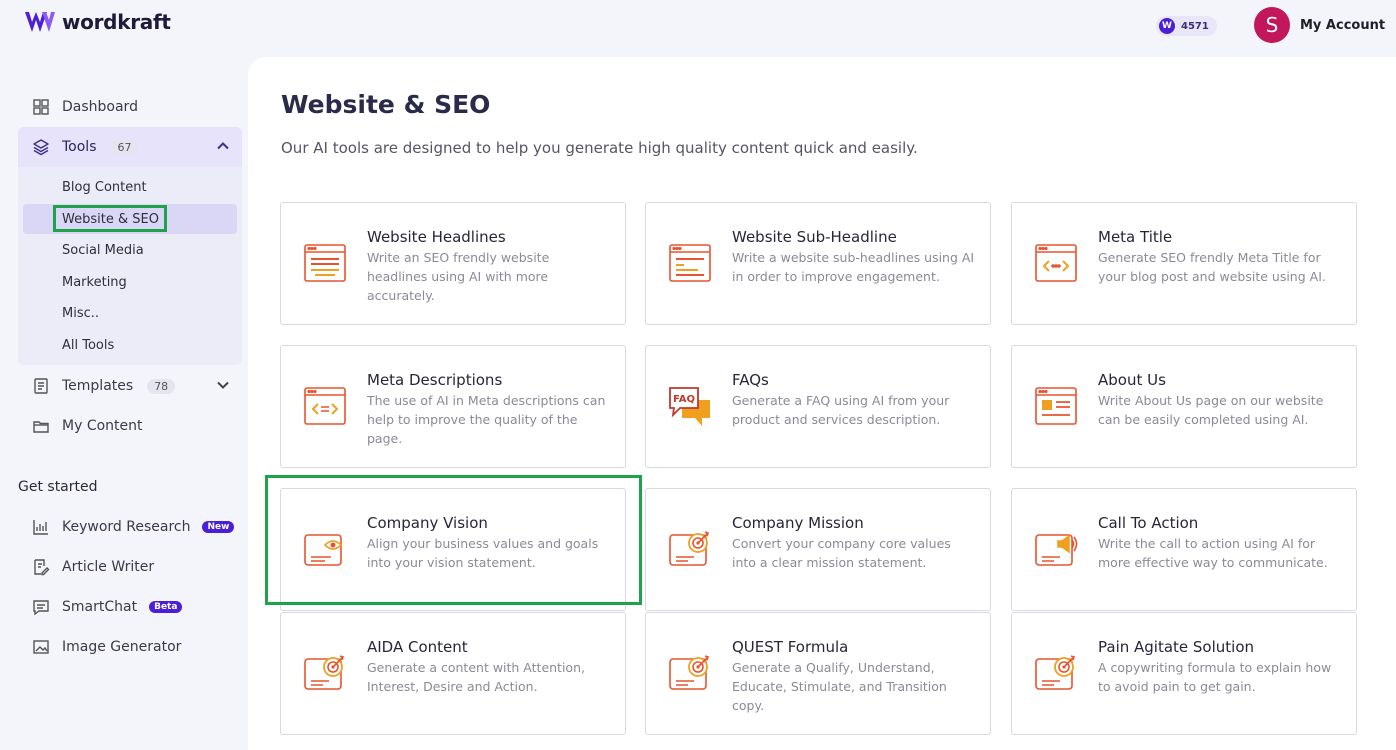 This screenshot has width=1396, height=750. Describe the element at coordinates (684, 399) in the screenshot. I see `svg-text: FAQ` at that location.